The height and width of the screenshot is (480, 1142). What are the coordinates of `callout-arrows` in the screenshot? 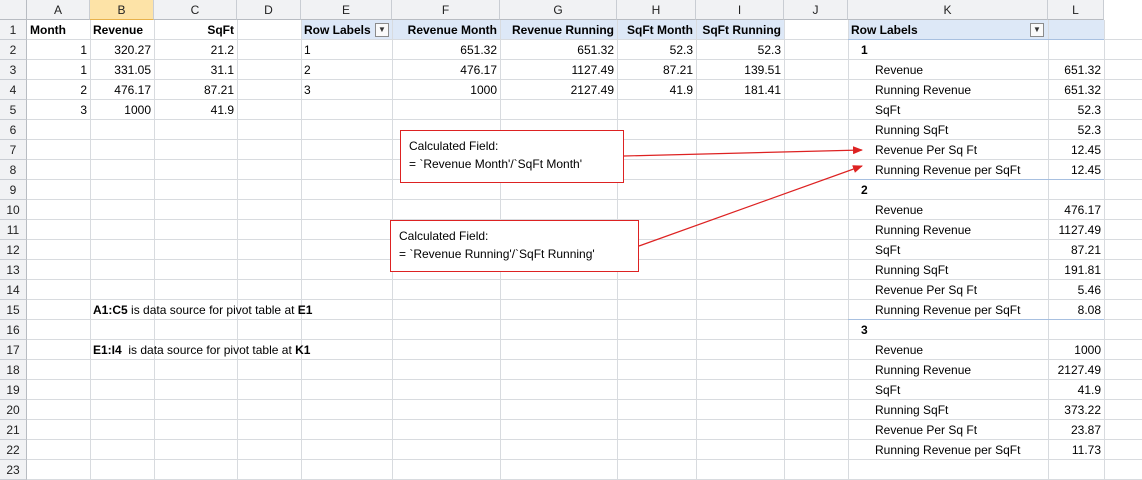 It's located at (743, 196).